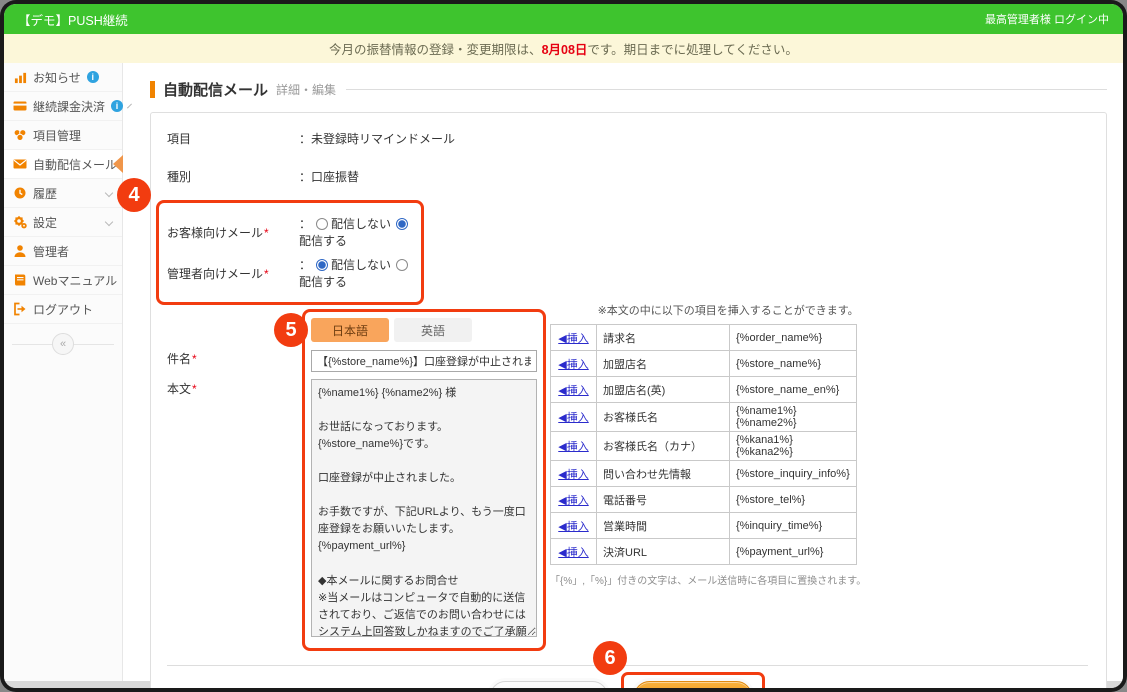 Image resolution: width=1127 pixels, height=692 pixels. I want to click on credit-card-icon, so click(20, 106).